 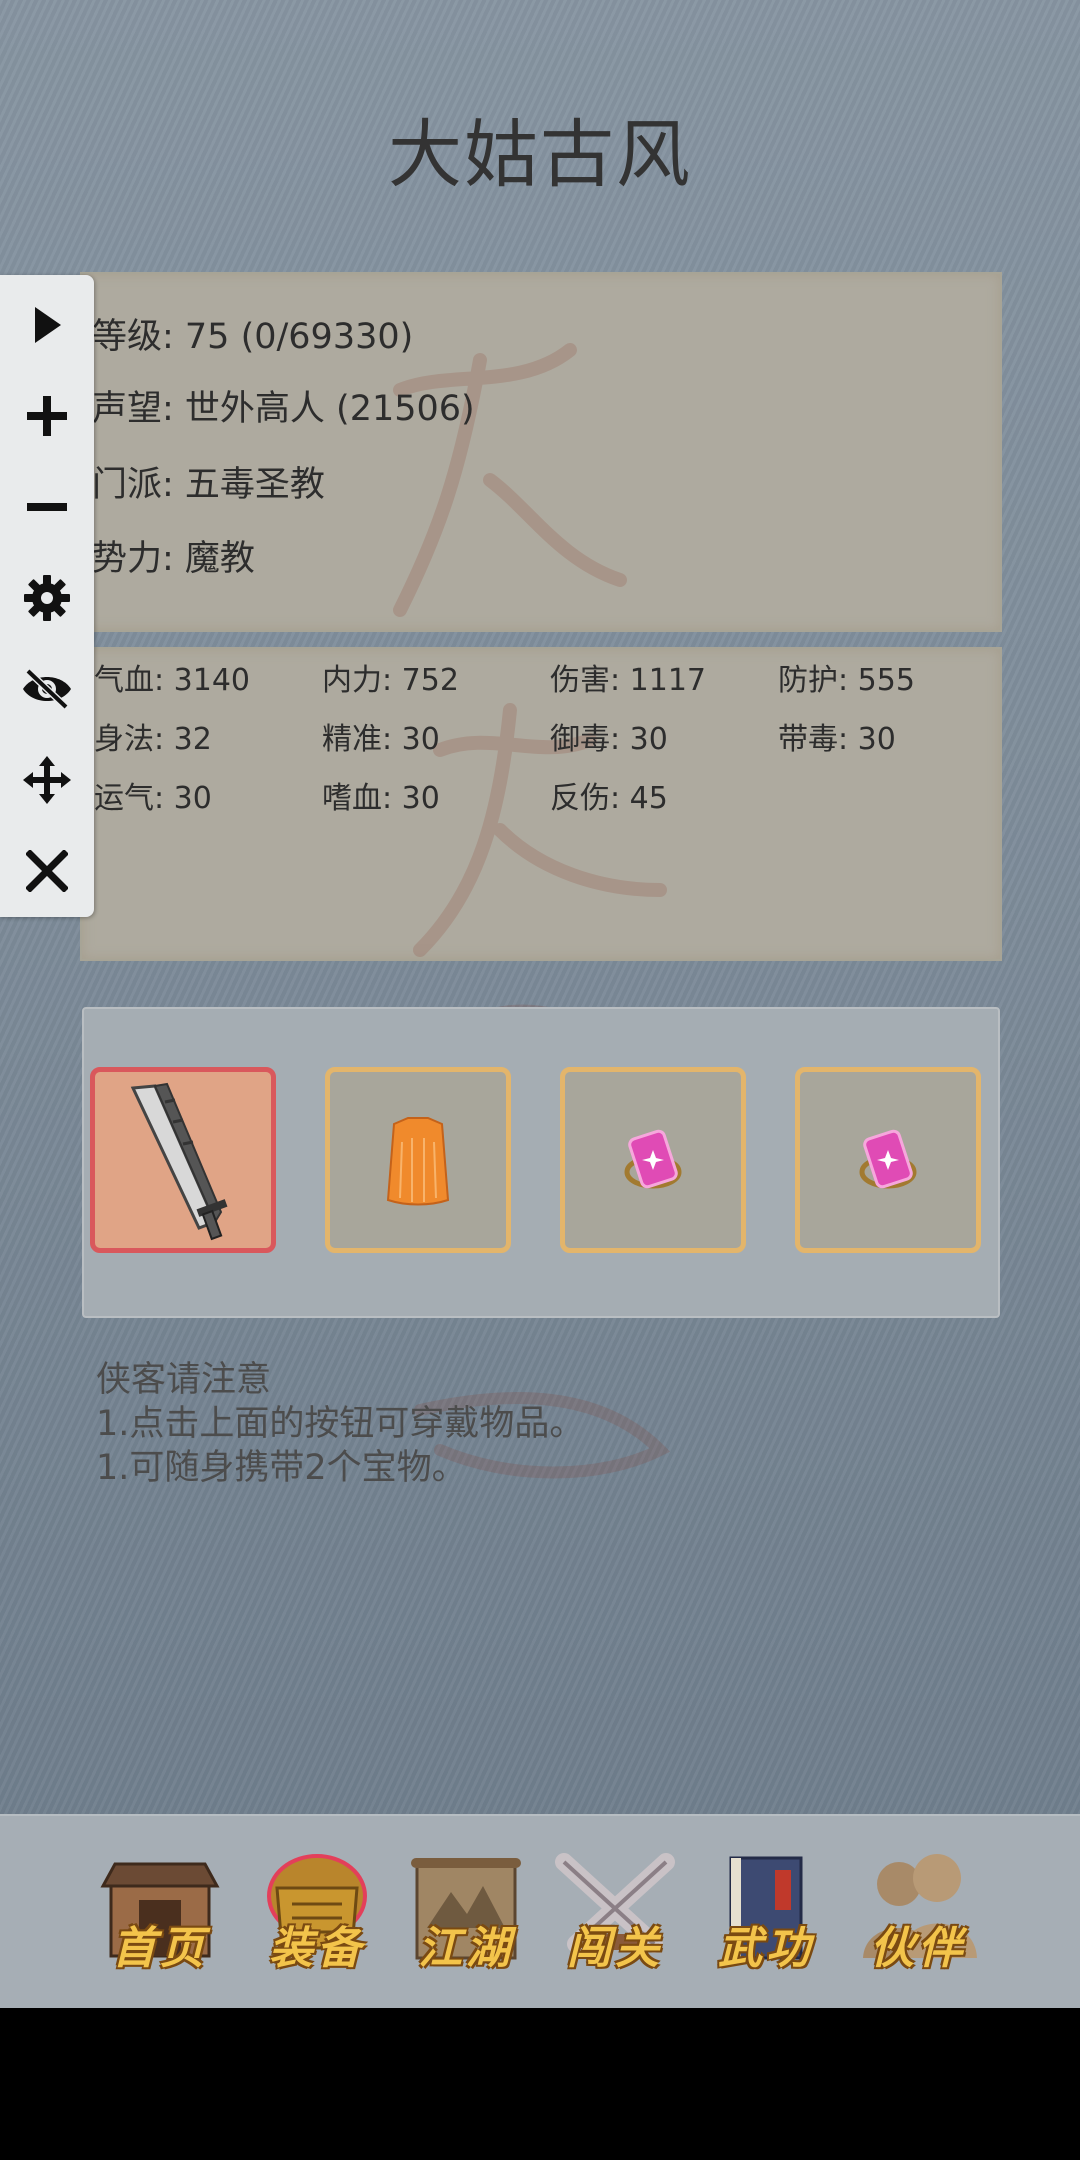 What do you see at coordinates (609, 739) in the screenshot?
I see `stat-poison-resist: 御毒: 30` at bounding box center [609, 739].